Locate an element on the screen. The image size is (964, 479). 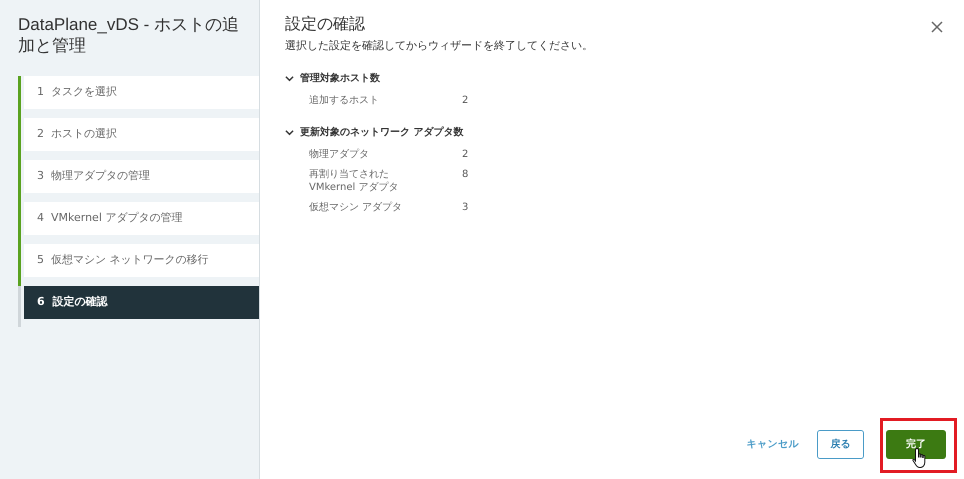
wizard-step: 4 VMkernel アダプタの管理 is located at coordinates (141, 218).